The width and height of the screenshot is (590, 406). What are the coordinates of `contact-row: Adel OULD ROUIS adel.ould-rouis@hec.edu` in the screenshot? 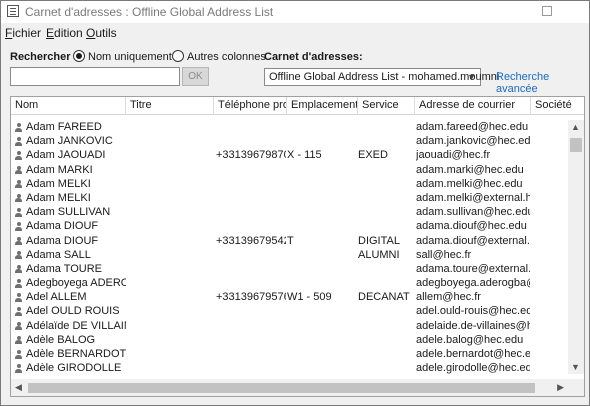 It's located at (289, 311).